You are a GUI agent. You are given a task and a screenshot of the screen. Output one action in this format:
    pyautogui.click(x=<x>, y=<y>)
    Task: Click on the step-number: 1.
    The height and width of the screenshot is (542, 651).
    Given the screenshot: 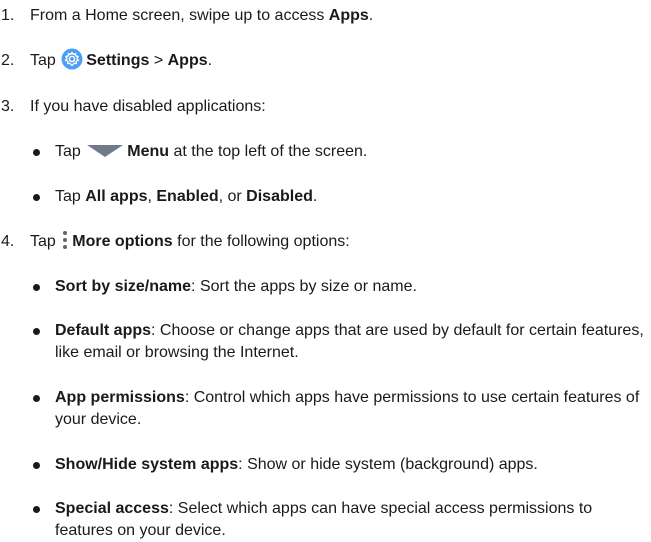 What is the action you would take?
    pyautogui.click(x=8, y=15)
    